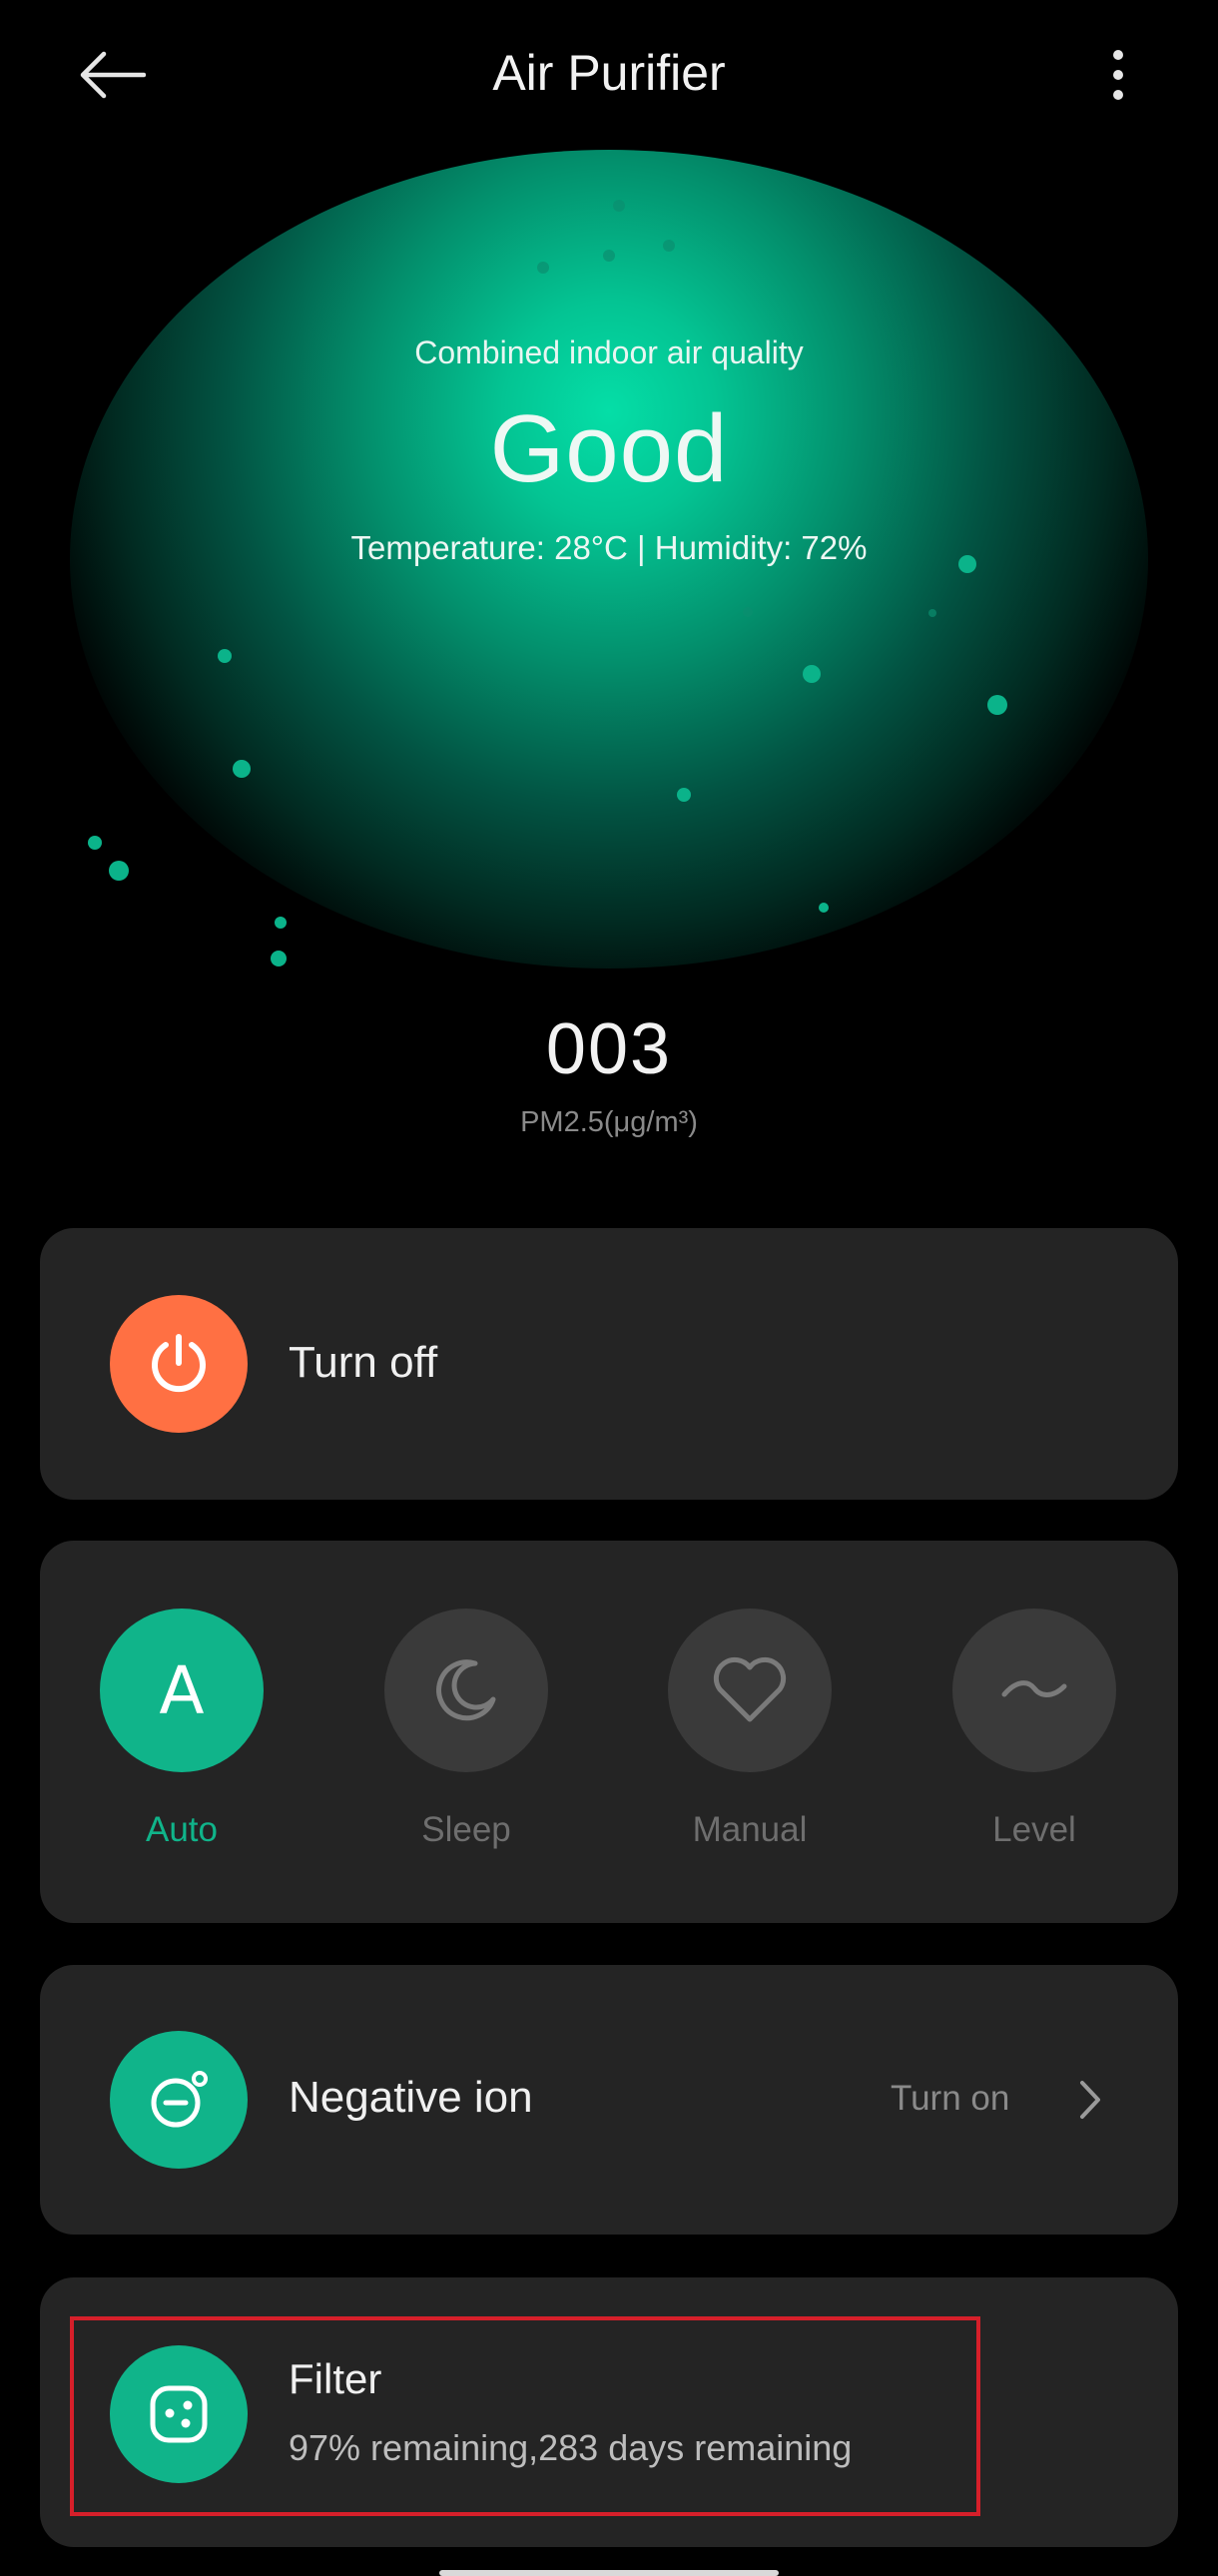  I want to click on auto-mode-button: A, so click(182, 1690).